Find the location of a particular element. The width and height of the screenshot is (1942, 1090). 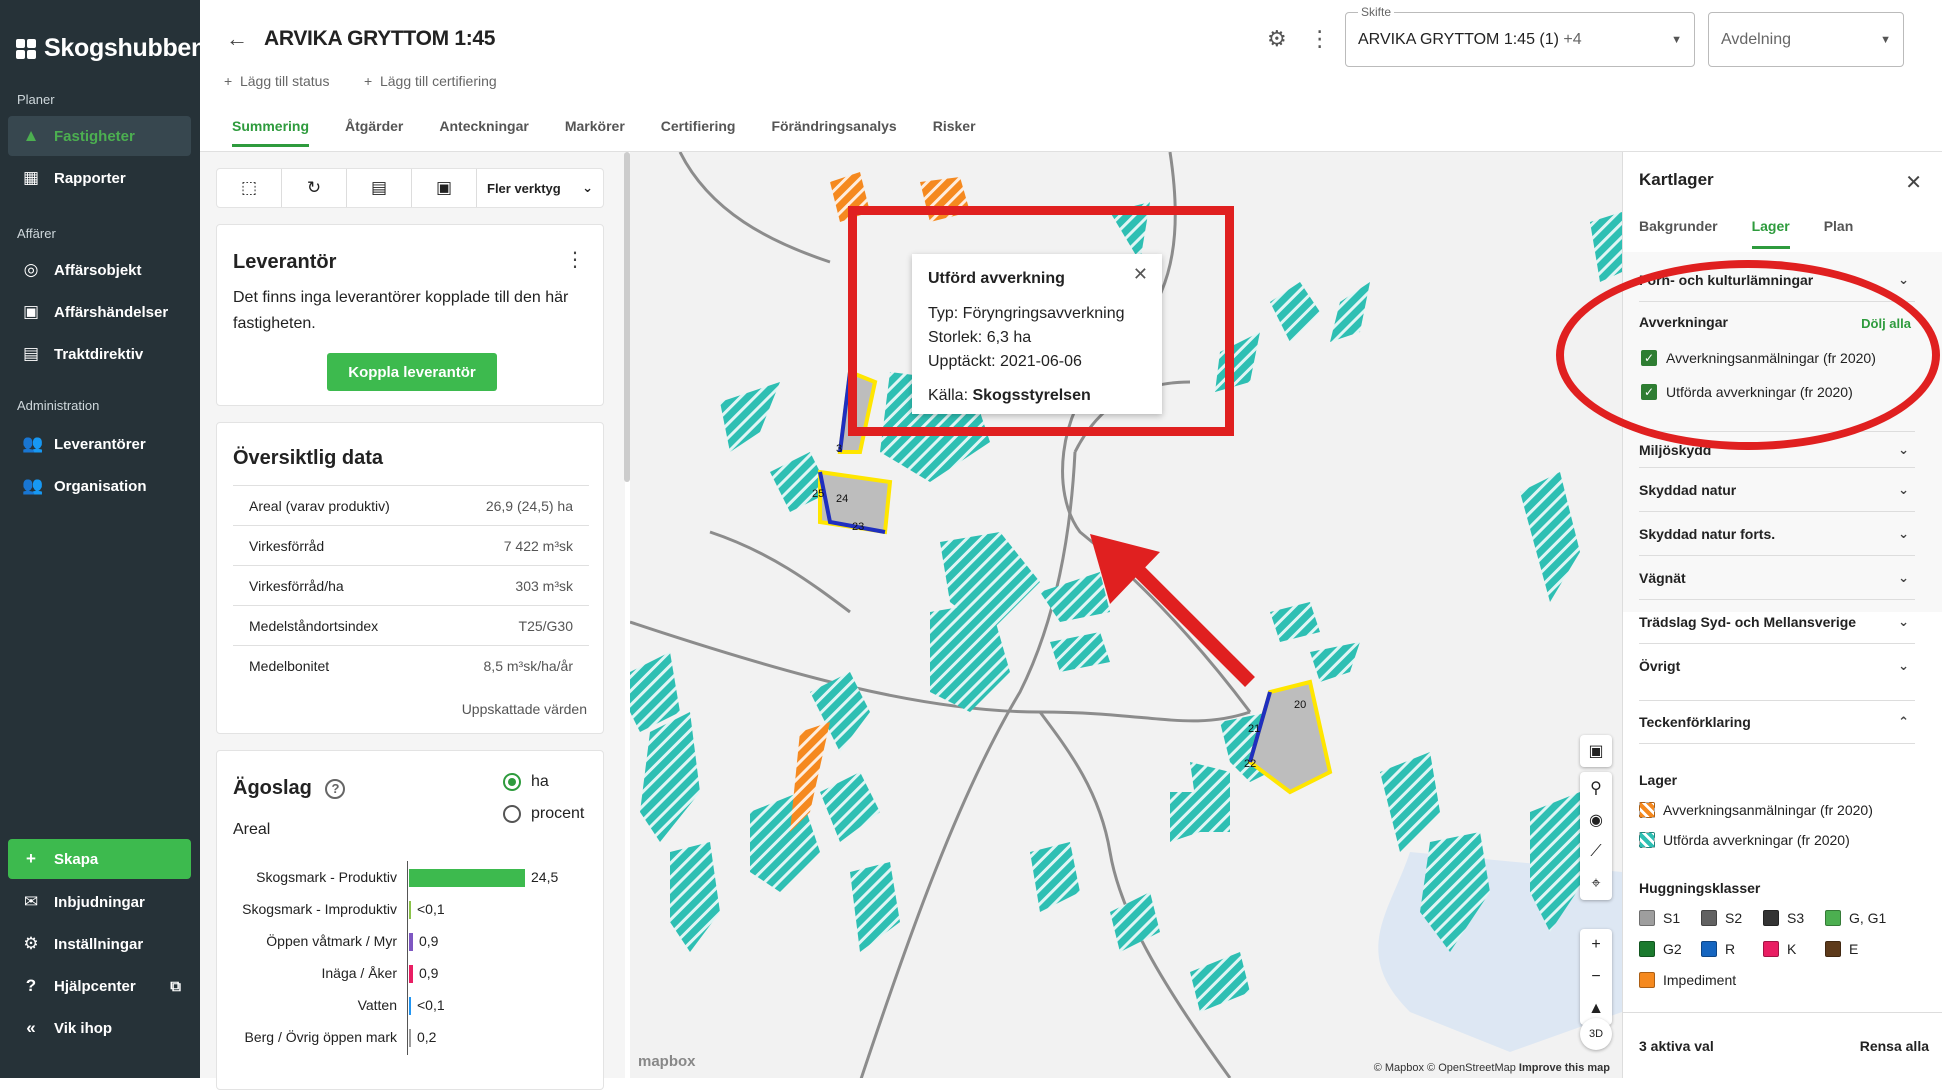

sidebar-item-fastigheter: ▲ Fastigheter is located at coordinates (99, 136).